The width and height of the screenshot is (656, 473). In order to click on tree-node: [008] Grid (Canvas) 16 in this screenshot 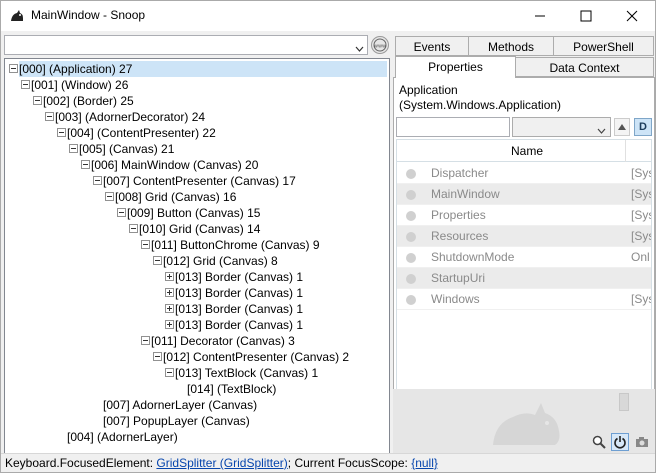, I will do `click(175, 197)`.